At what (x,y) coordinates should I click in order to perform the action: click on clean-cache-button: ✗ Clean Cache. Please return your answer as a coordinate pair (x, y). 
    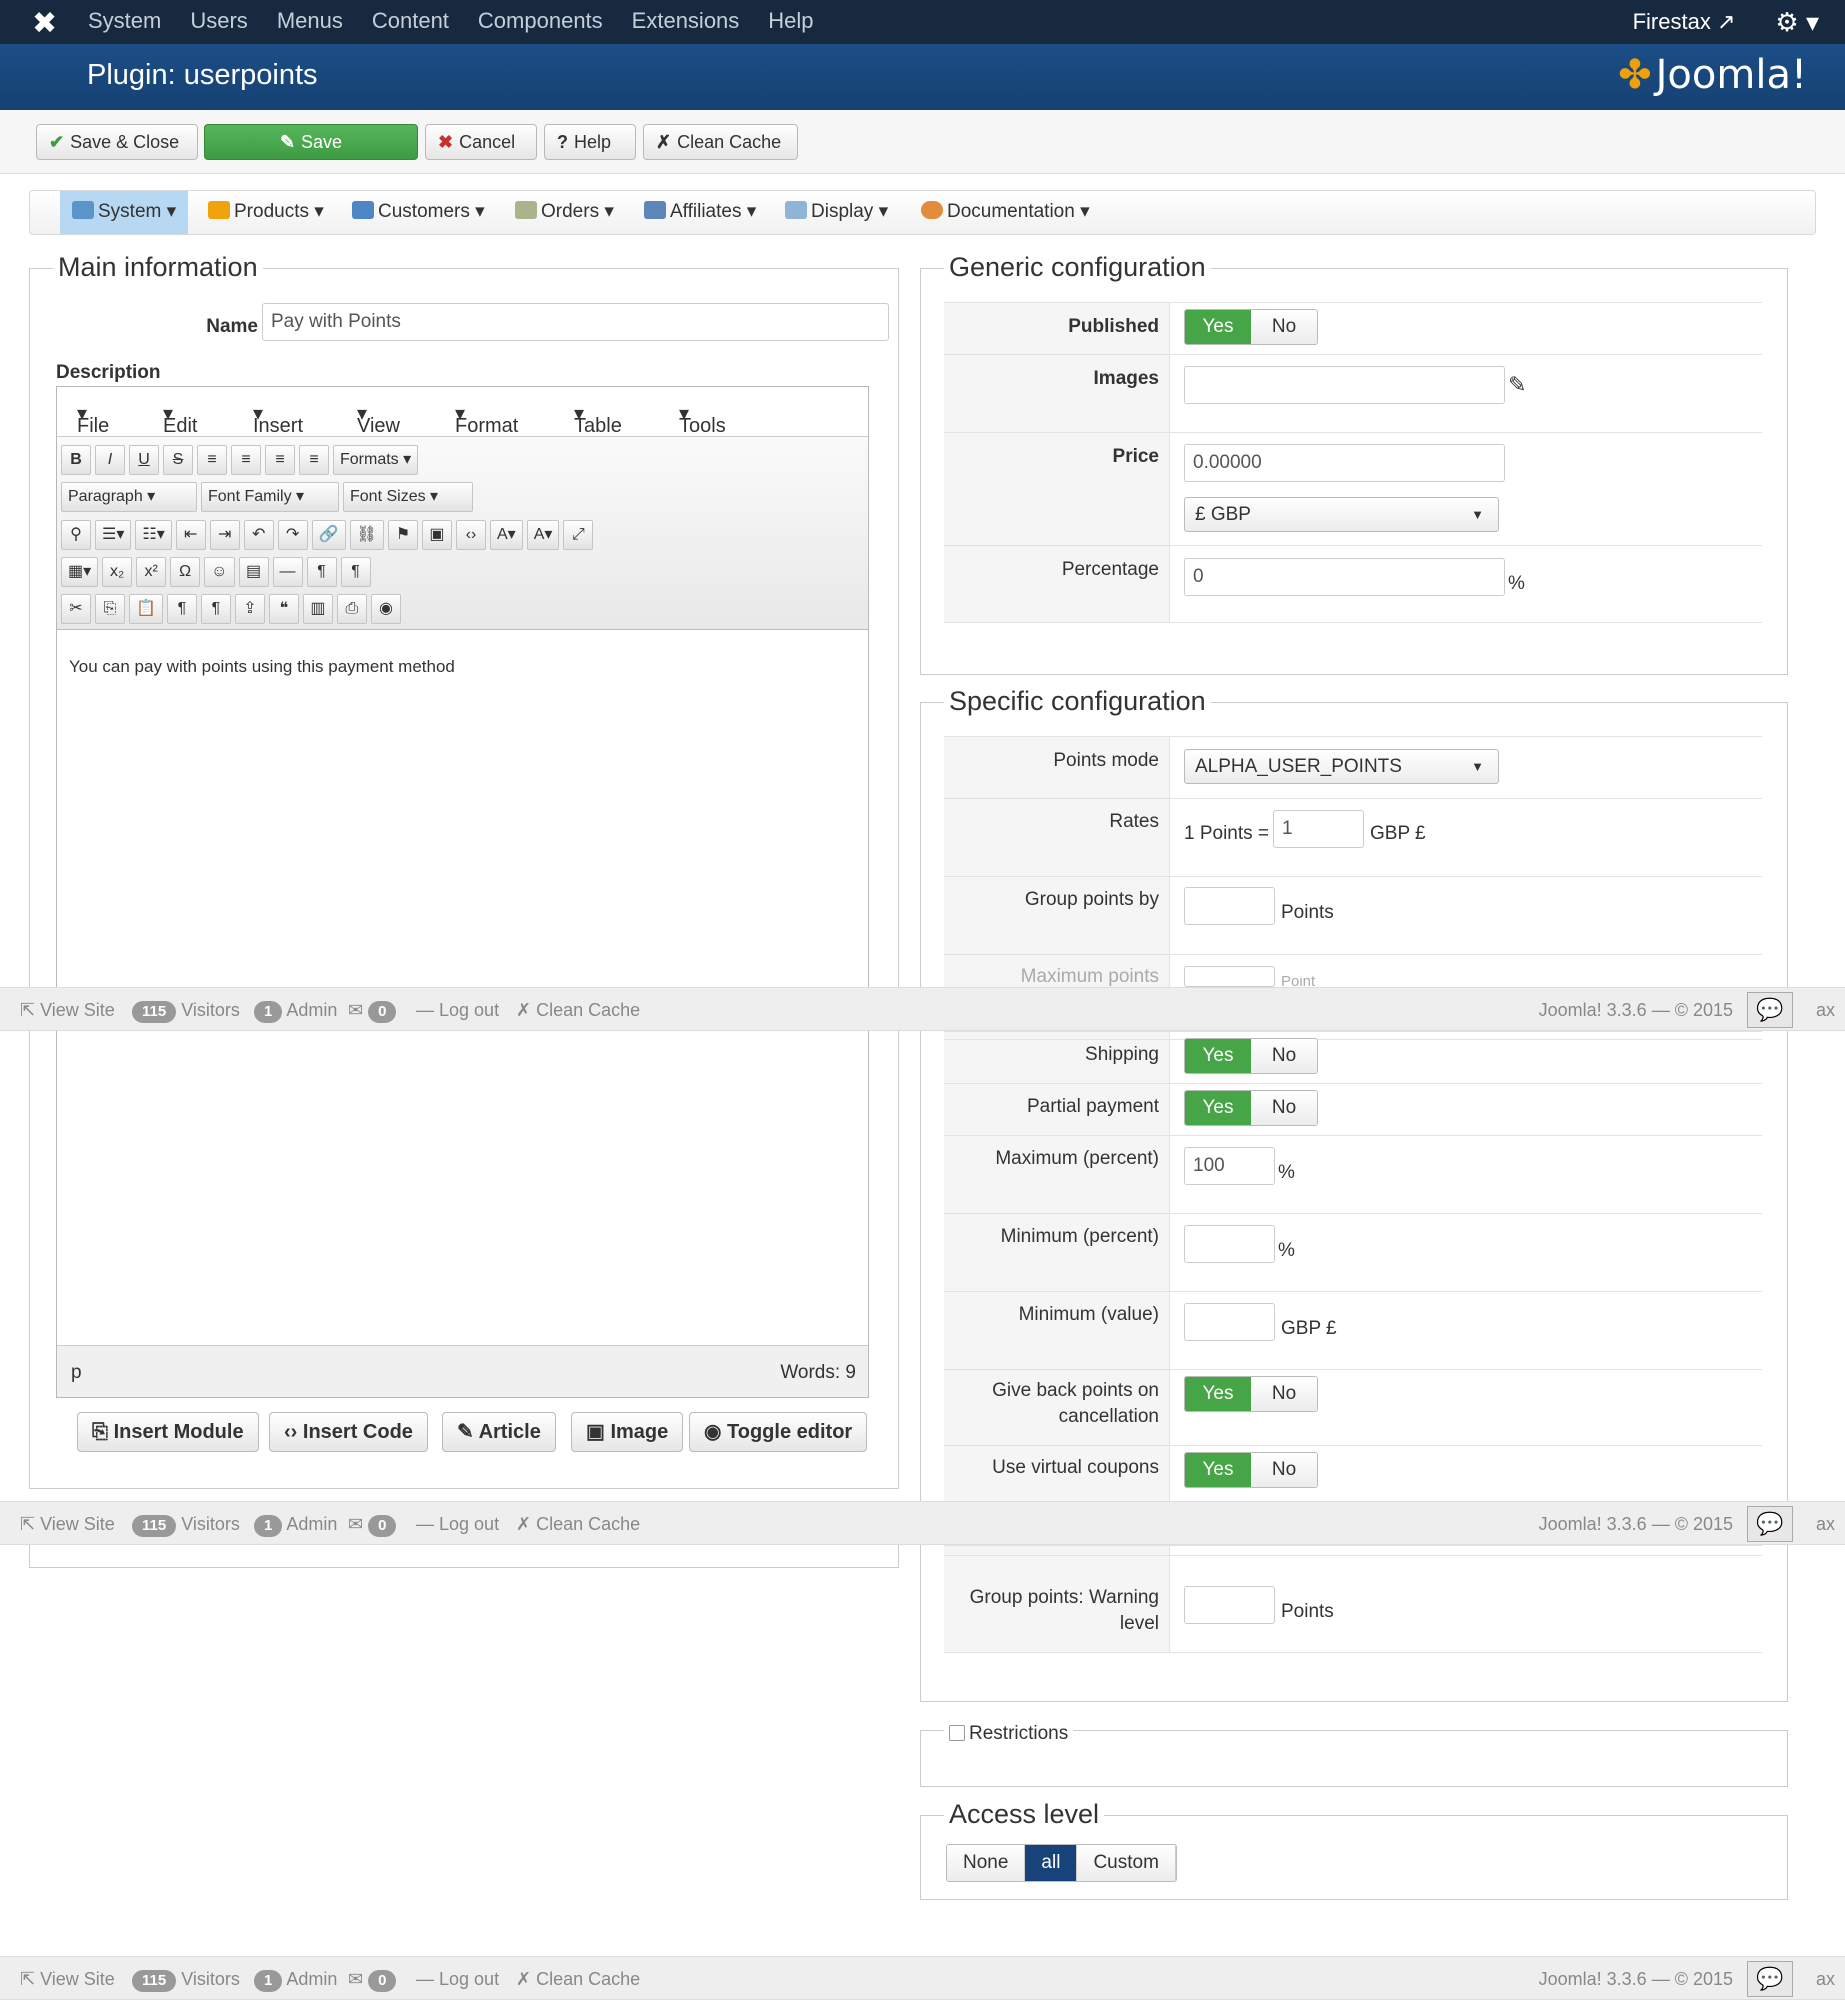
    Looking at the image, I should click on (720, 142).